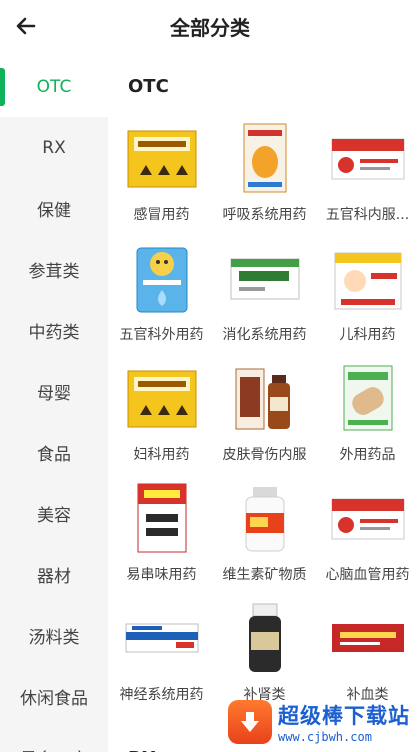 The width and height of the screenshot is (420, 752). I want to click on sidebar-item: OTC, so click(54, 86).